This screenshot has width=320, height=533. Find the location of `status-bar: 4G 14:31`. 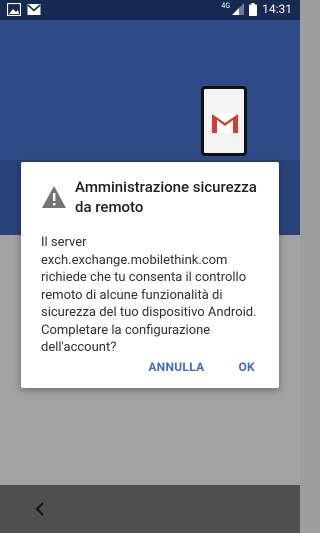

status-bar: 4G 14:31 is located at coordinates (150, 10).